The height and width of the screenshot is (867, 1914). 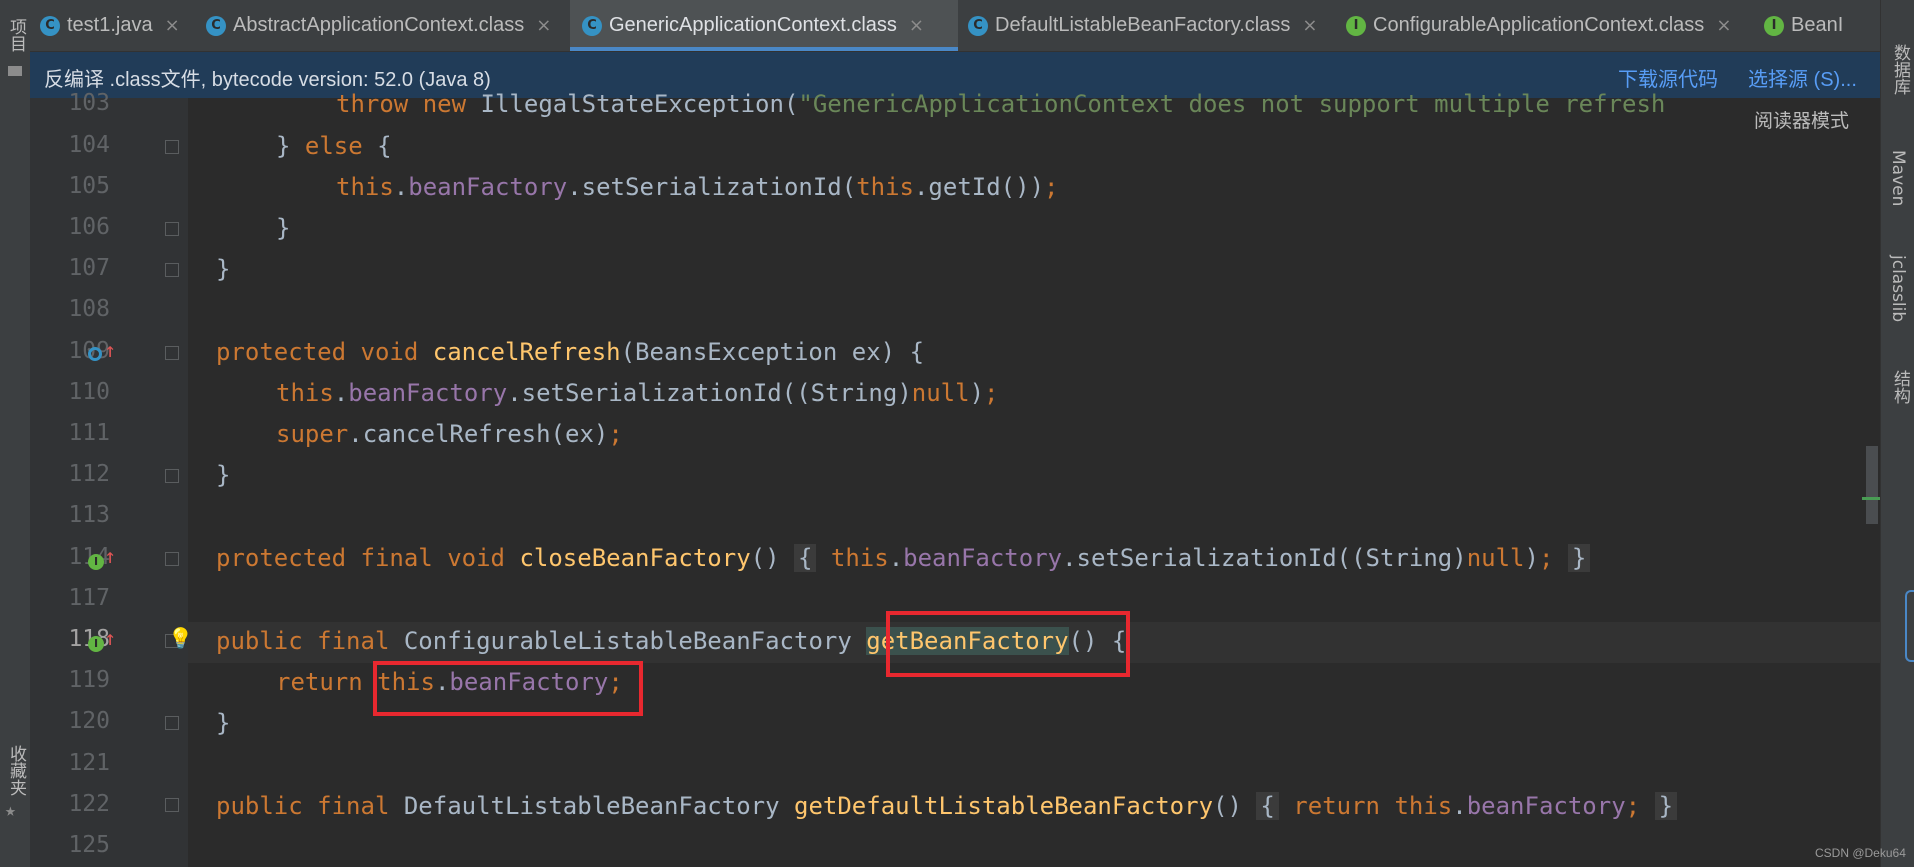 What do you see at coordinates (110, 25) in the screenshot?
I see `tab-label: test1.java` at bounding box center [110, 25].